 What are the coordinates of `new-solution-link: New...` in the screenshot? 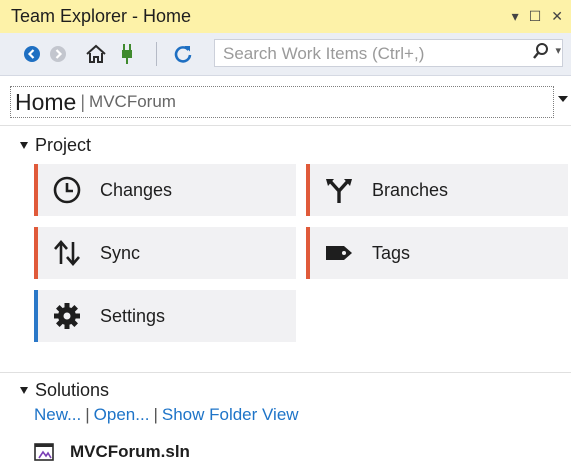 It's located at (57, 415).